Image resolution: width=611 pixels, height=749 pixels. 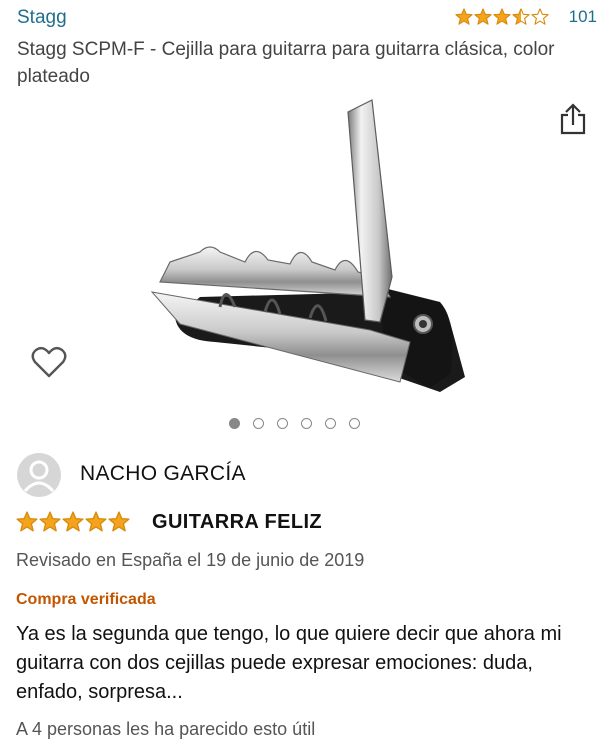 What do you see at coordinates (583, 17) in the screenshot?
I see `rating-count: 101` at bounding box center [583, 17].